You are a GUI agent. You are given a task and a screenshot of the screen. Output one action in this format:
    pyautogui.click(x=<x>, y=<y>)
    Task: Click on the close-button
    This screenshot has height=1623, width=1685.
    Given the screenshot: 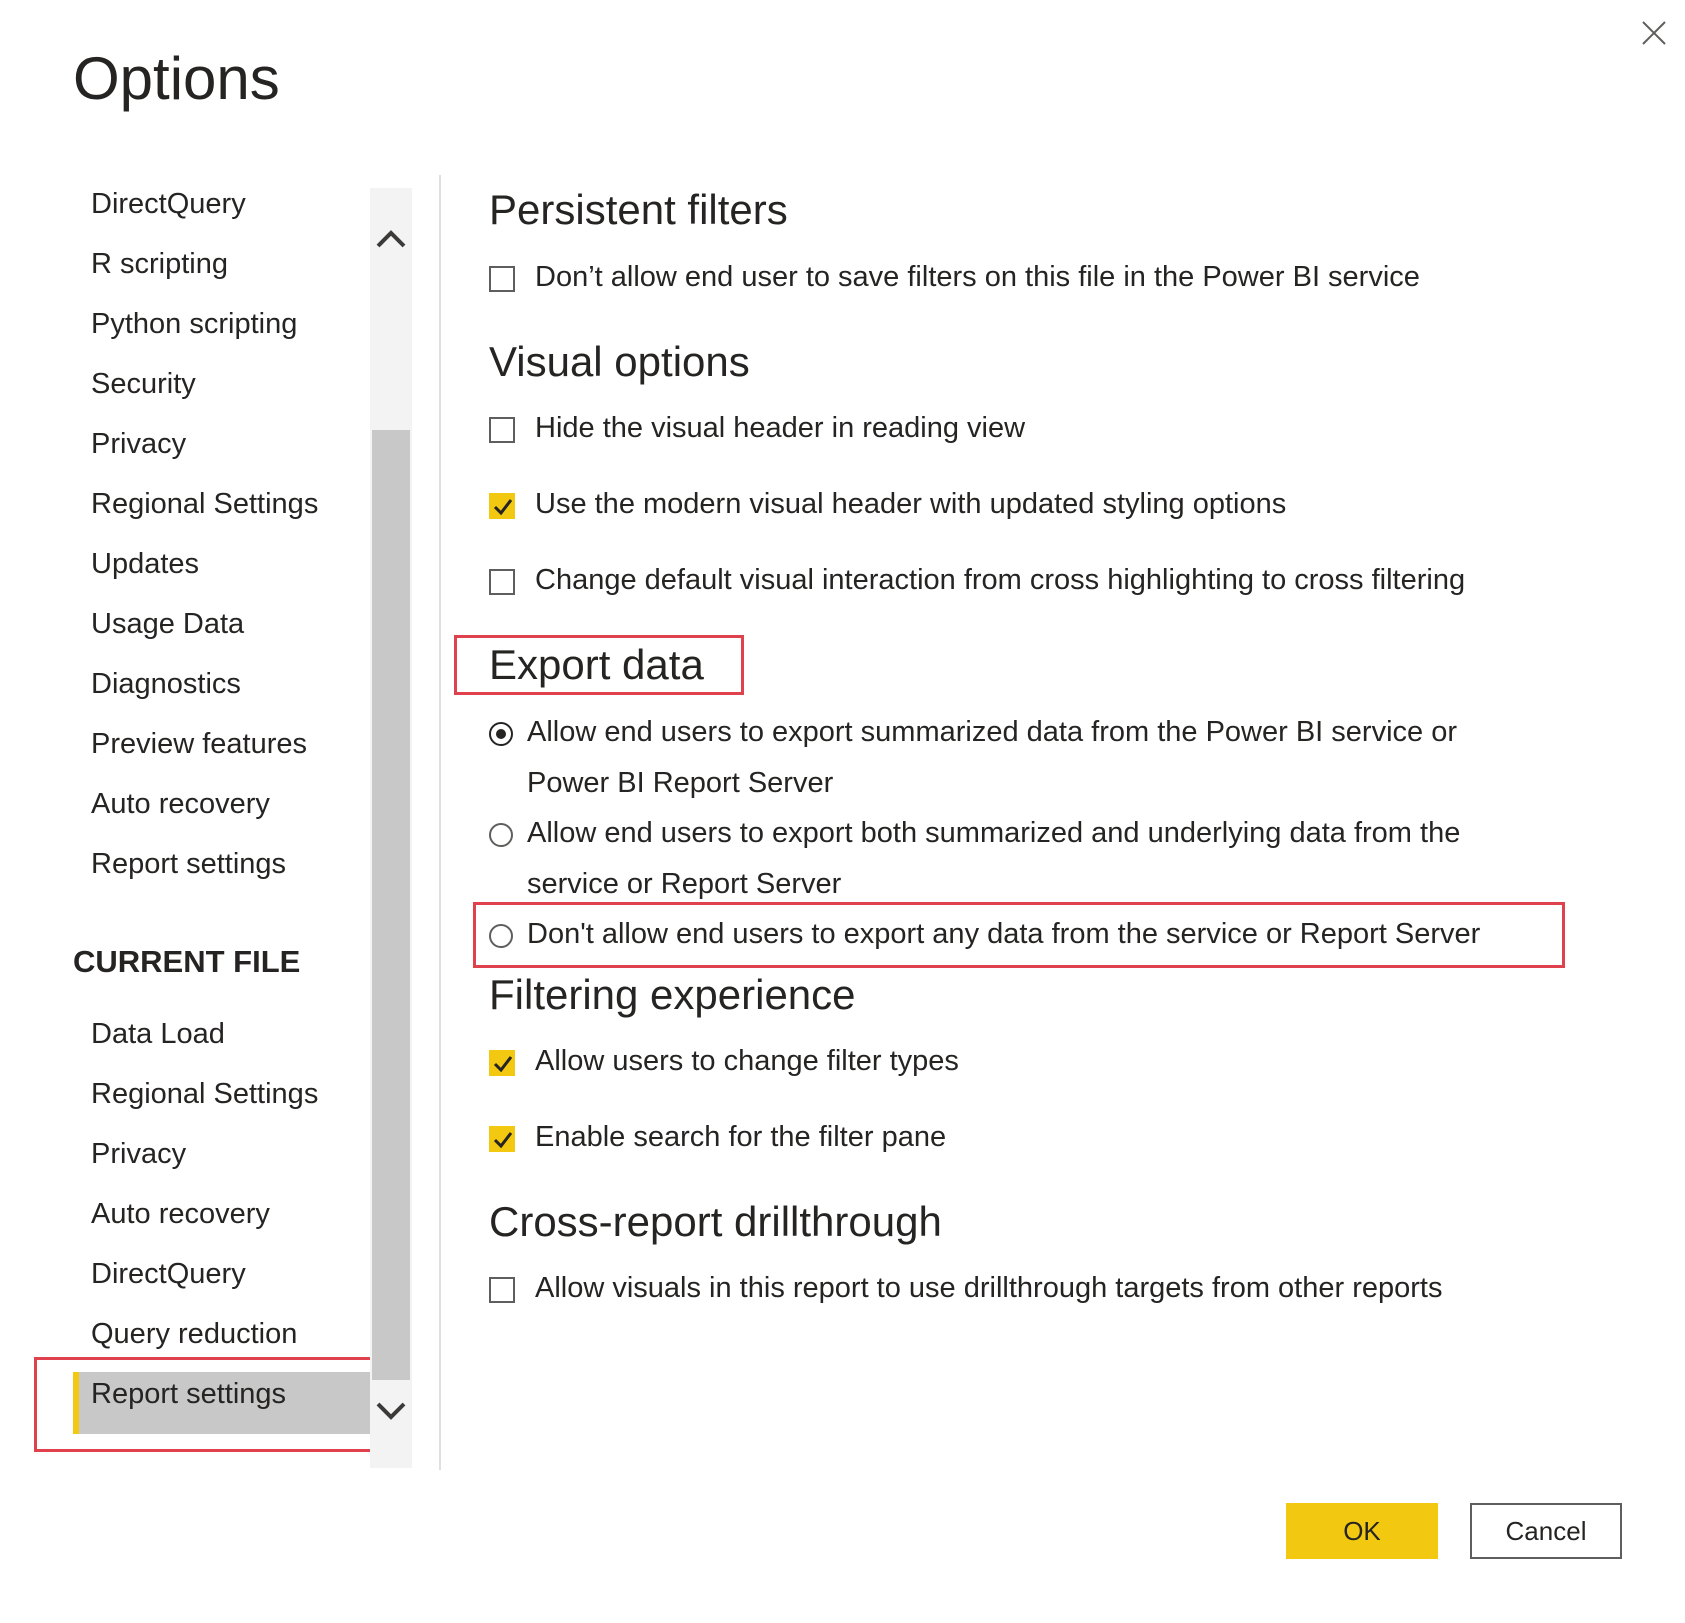 What is the action you would take?
    pyautogui.click(x=1653, y=32)
    